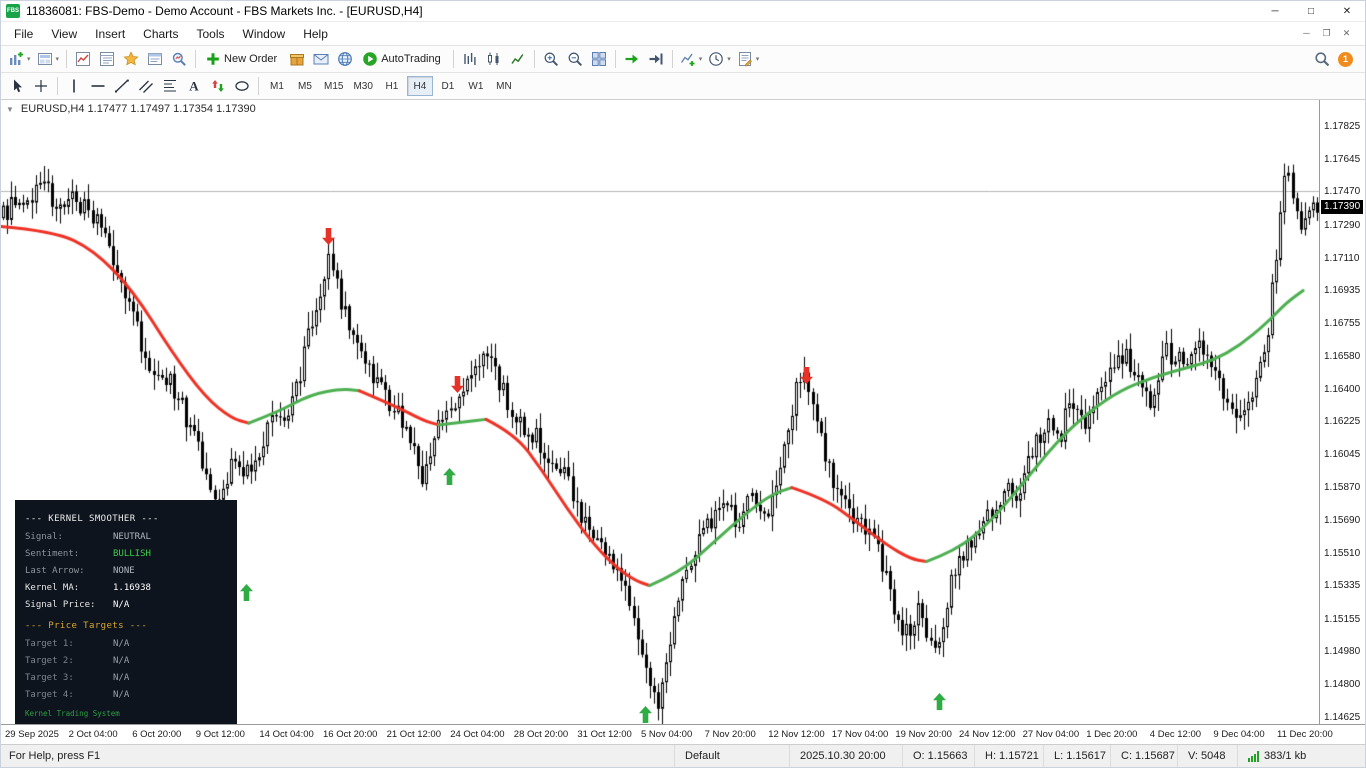 This screenshot has width=1366, height=768. What do you see at coordinates (1112, 734) in the screenshot?
I see `time-axis-label: 1 Dec 20:00` at bounding box center [1112, 734].